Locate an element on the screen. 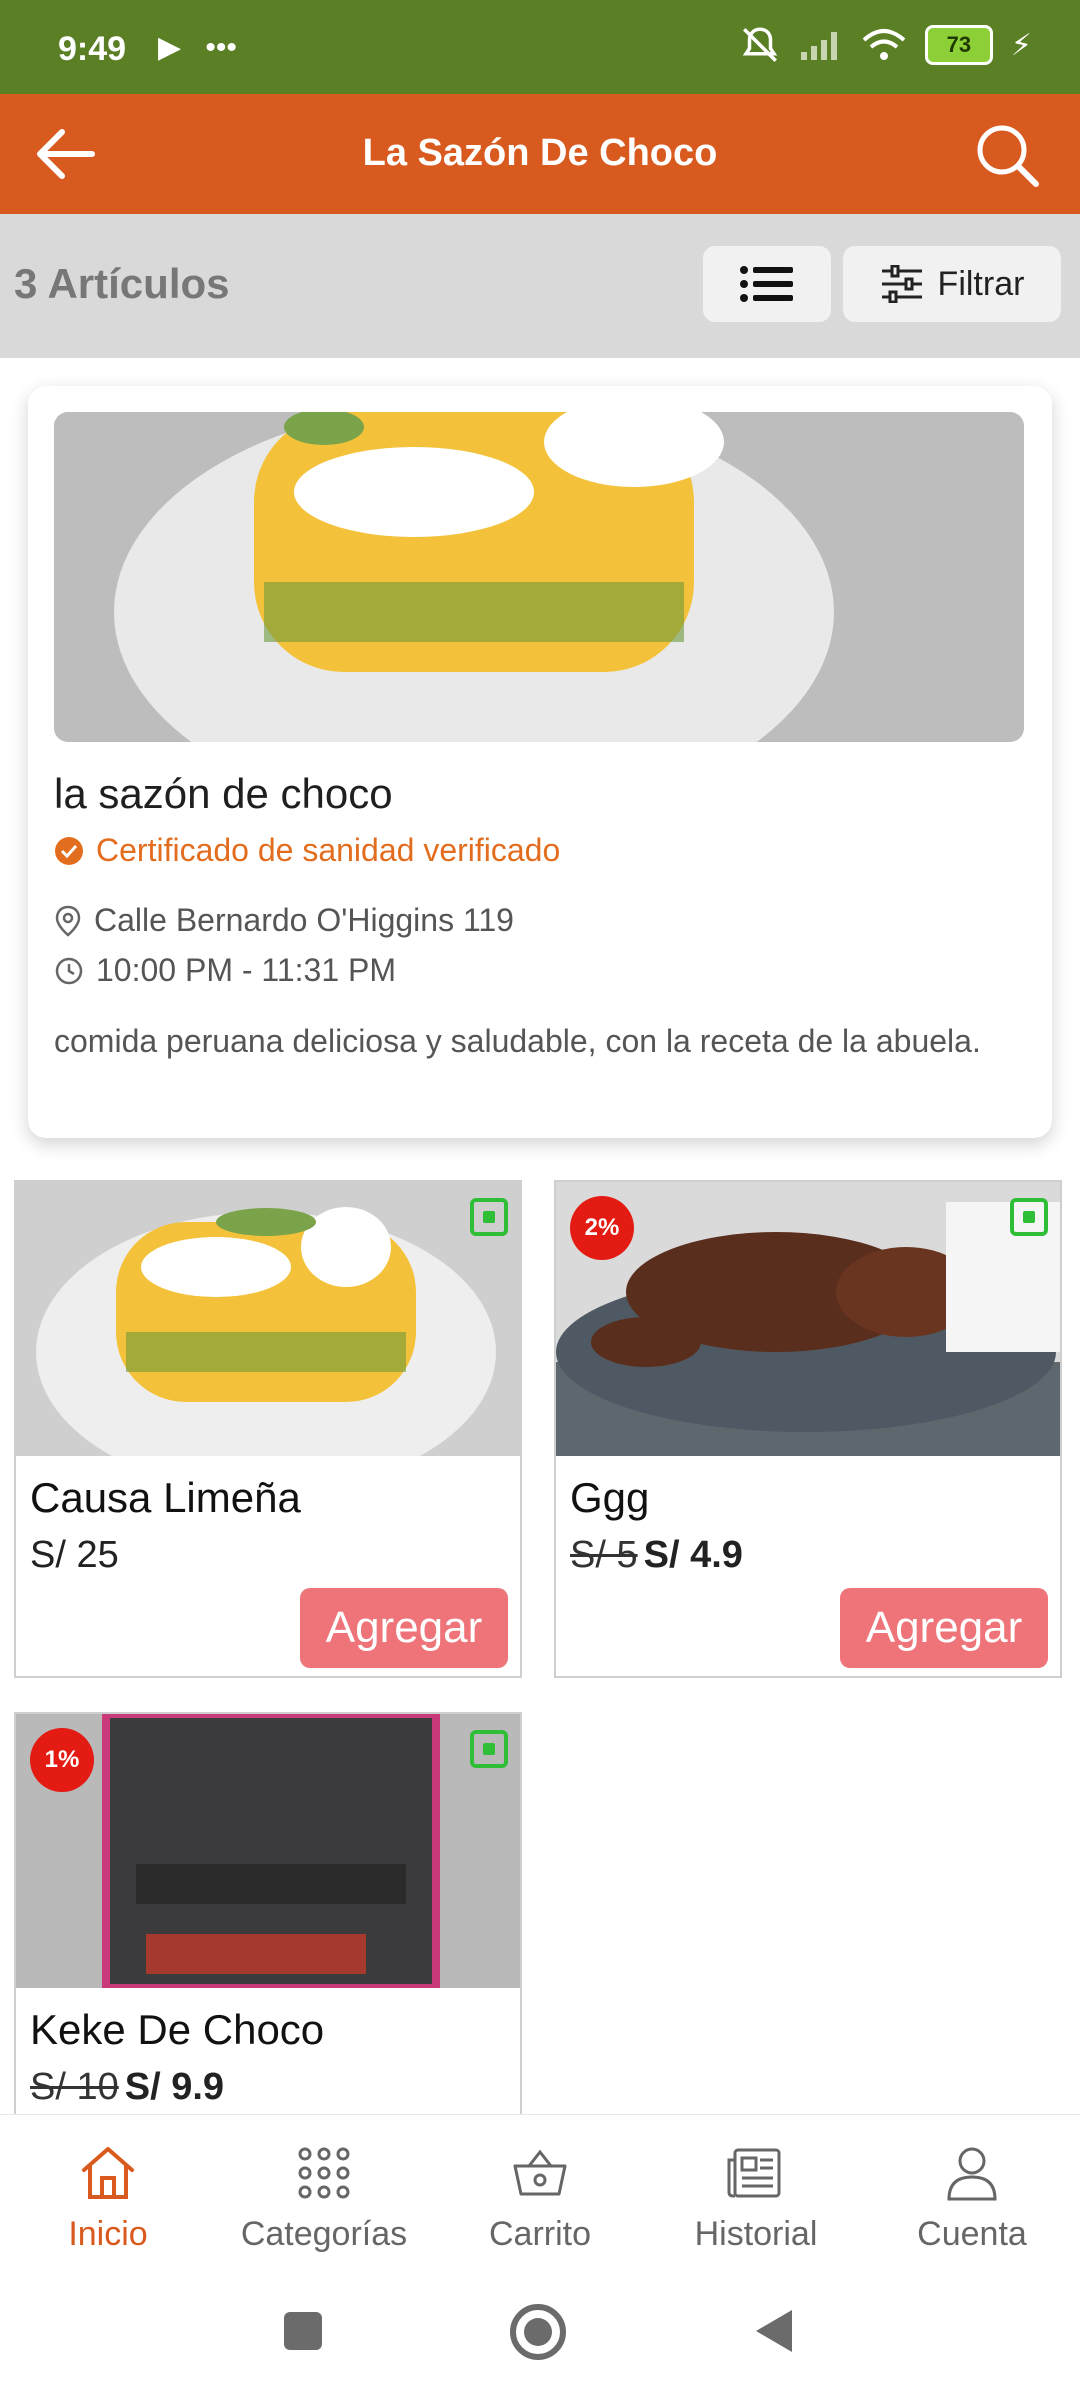 The width and height of the screenshot is (1080, 2400). product-price: S/ 10 S/ 9.9 is located at coordinates (127, 2087).